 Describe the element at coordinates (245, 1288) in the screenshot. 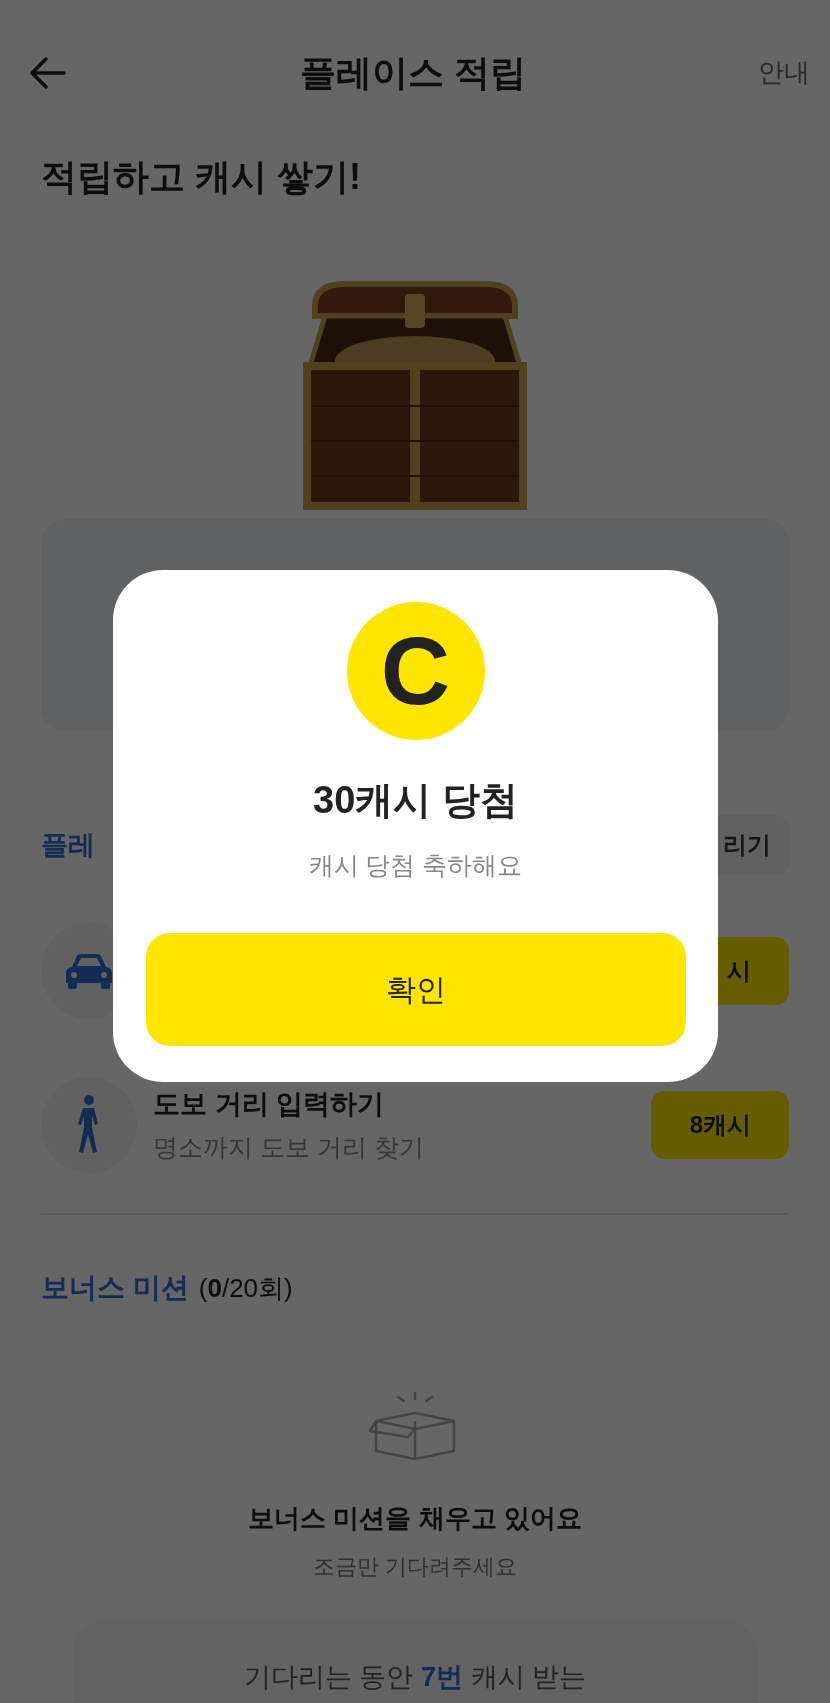

I see `bonus-count: (0/20회)` at that location.